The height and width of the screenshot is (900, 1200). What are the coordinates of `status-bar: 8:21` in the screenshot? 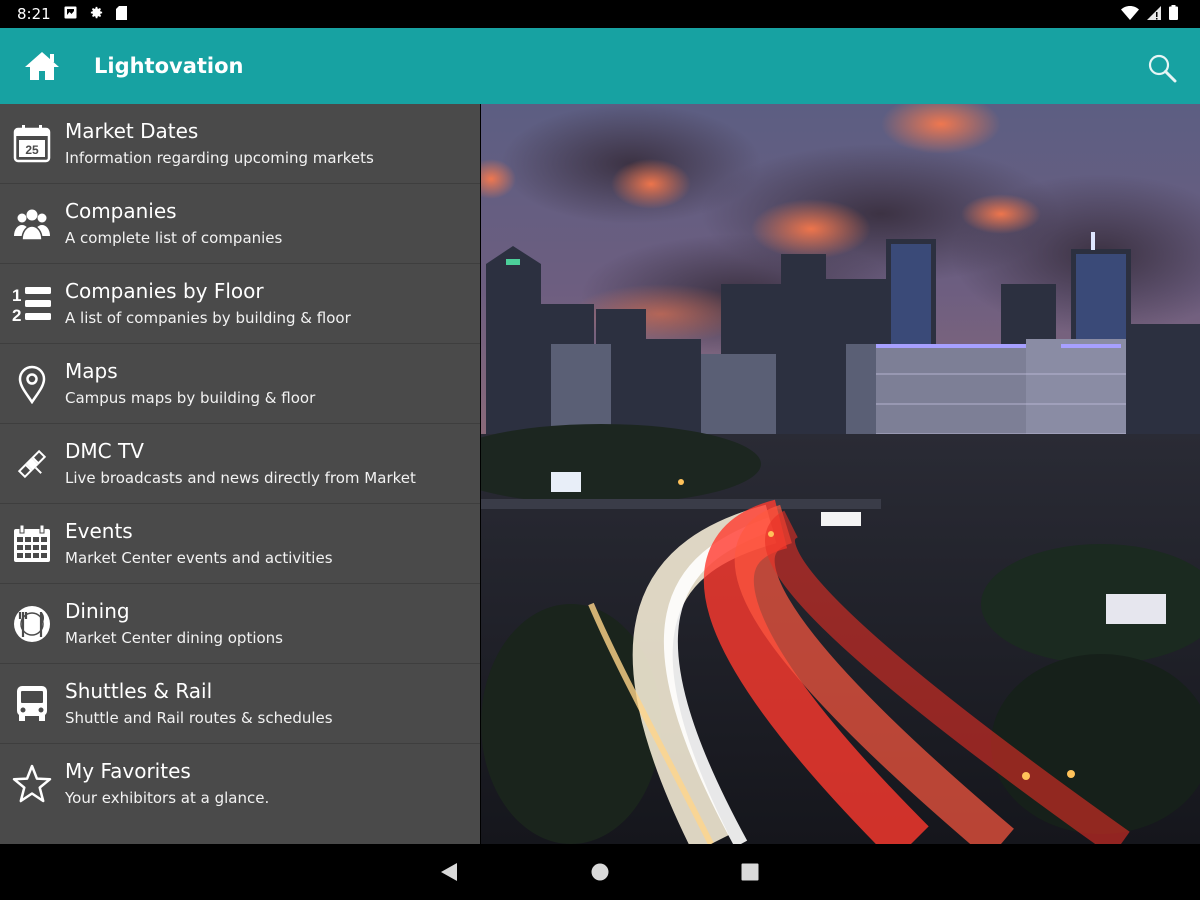 It's located at (600, 14).